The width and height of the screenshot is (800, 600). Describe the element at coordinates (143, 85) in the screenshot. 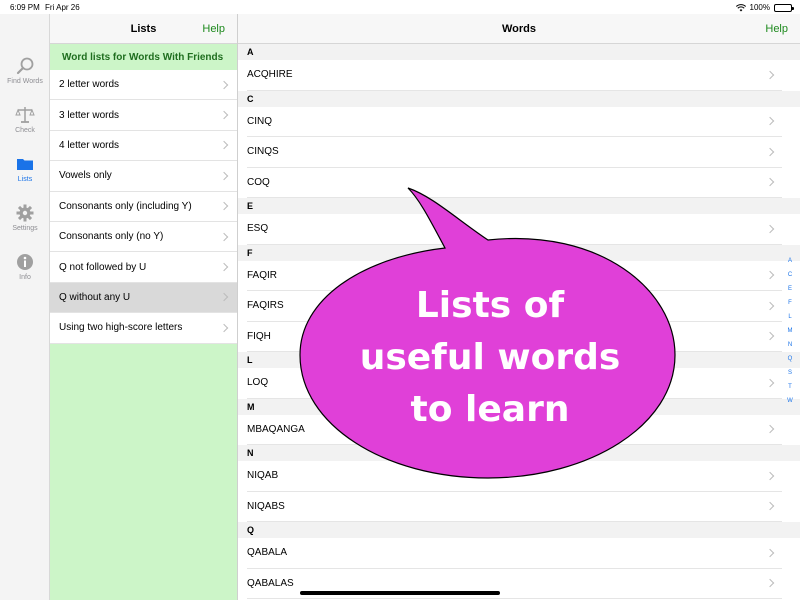

I see `list-item: 2 letter words` at that location.